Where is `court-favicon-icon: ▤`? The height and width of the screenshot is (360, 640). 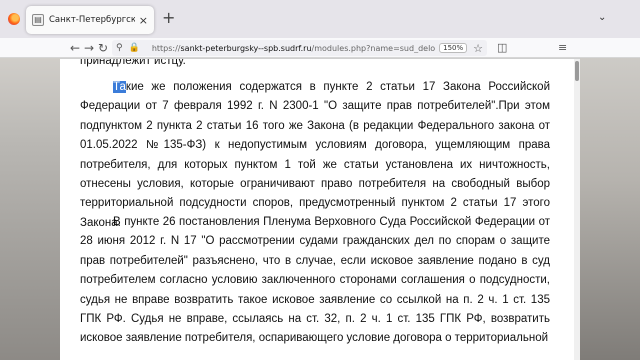
court-favicon-icon: ▤ is located at coordinates (38, 20).